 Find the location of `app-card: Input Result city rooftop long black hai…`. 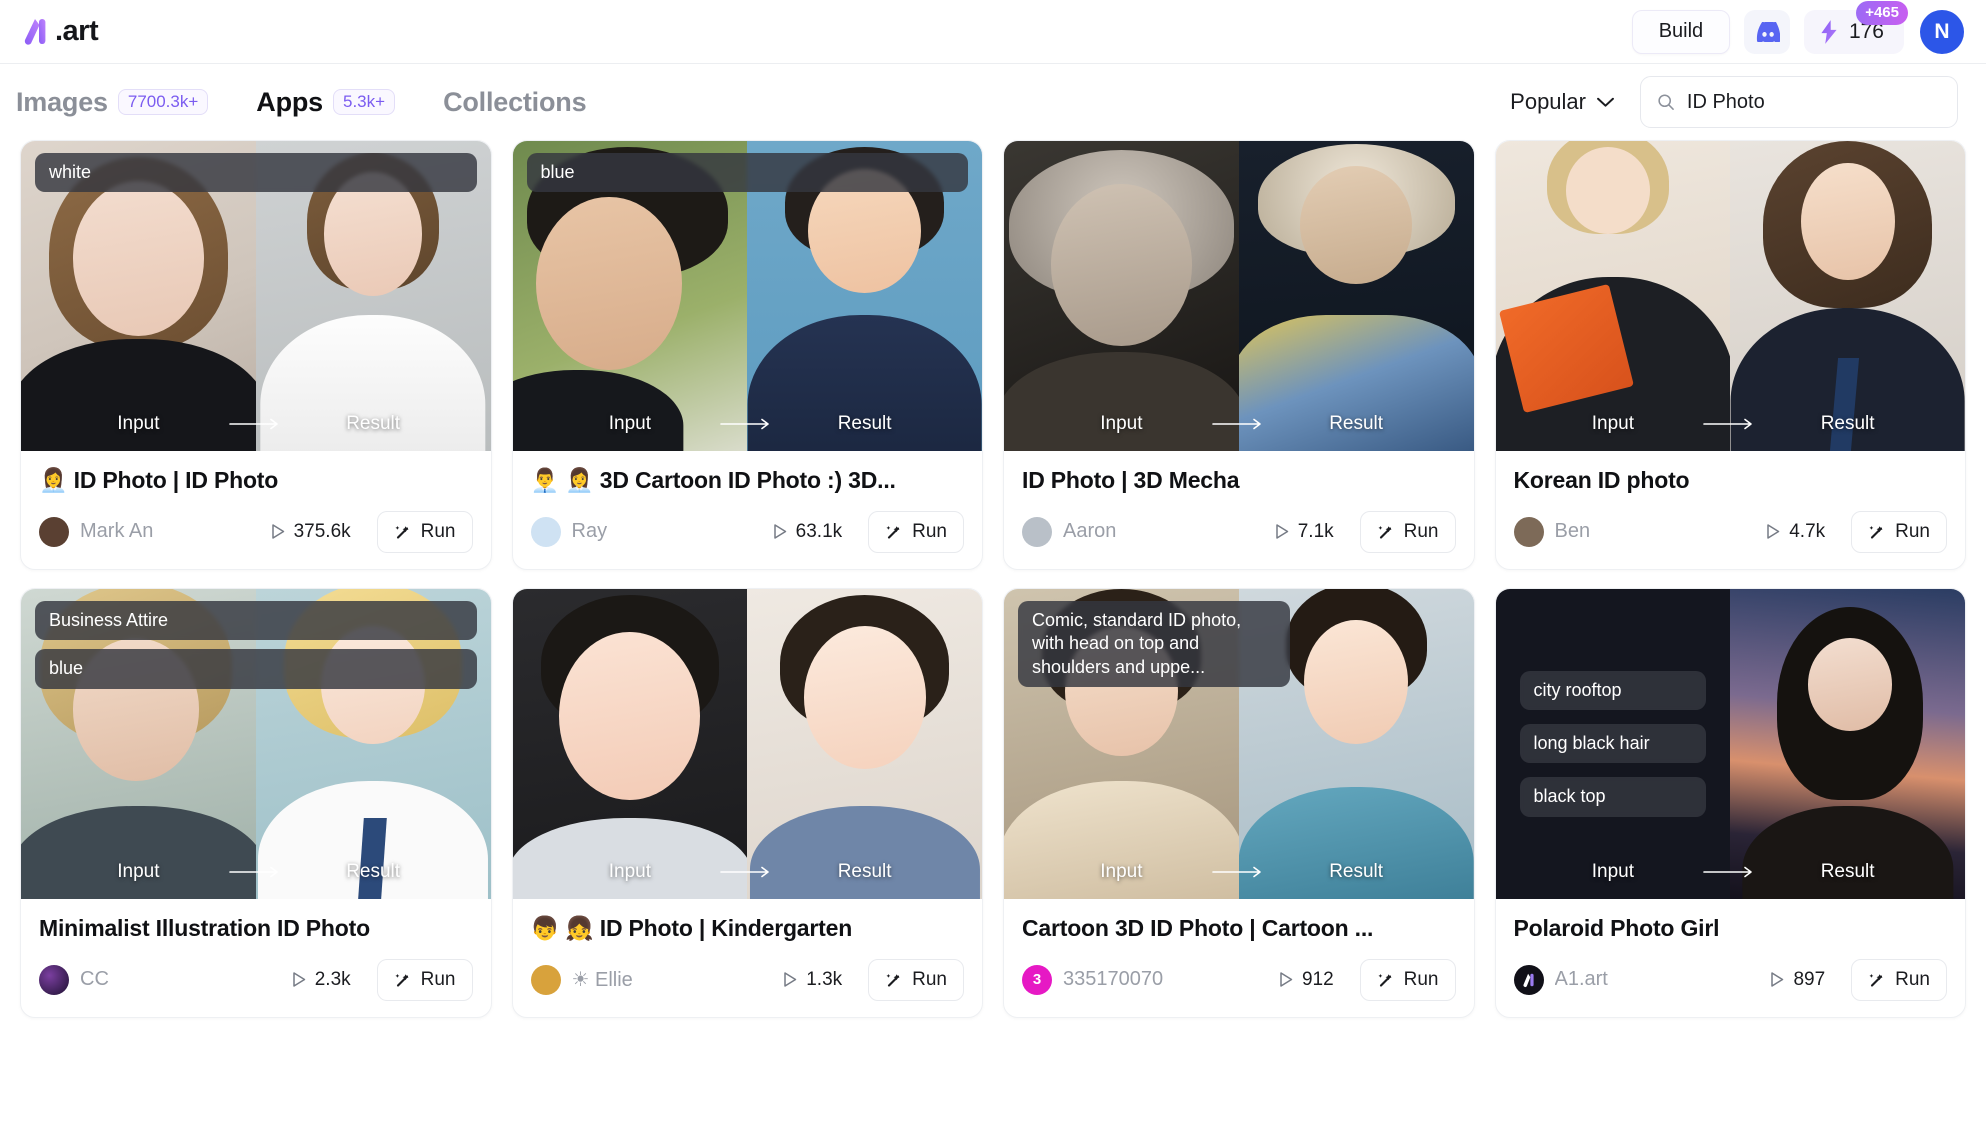

app-card: Input Result city rooftop long black hai… is located at coordinates (1730, 802).